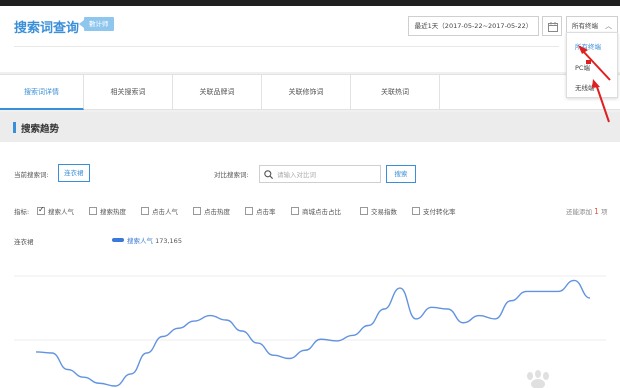 The height and width of the screenshot is (388, 620). I want to click on annotation-arrows, so click(594, 84).